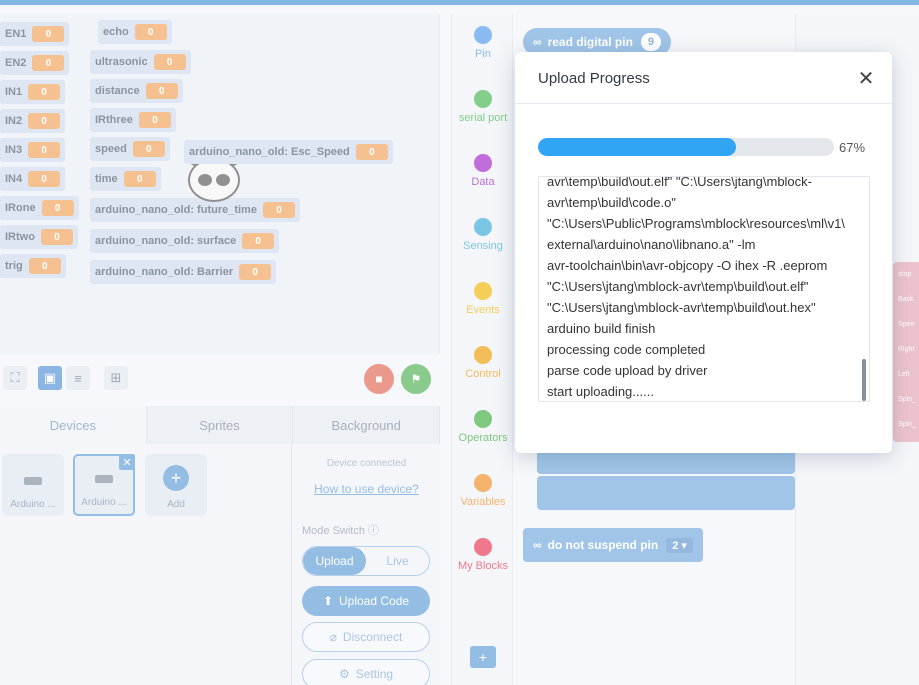 The image size is (919, 685). I want to click on dialog-title: Upload Progress, so click(594, 78).